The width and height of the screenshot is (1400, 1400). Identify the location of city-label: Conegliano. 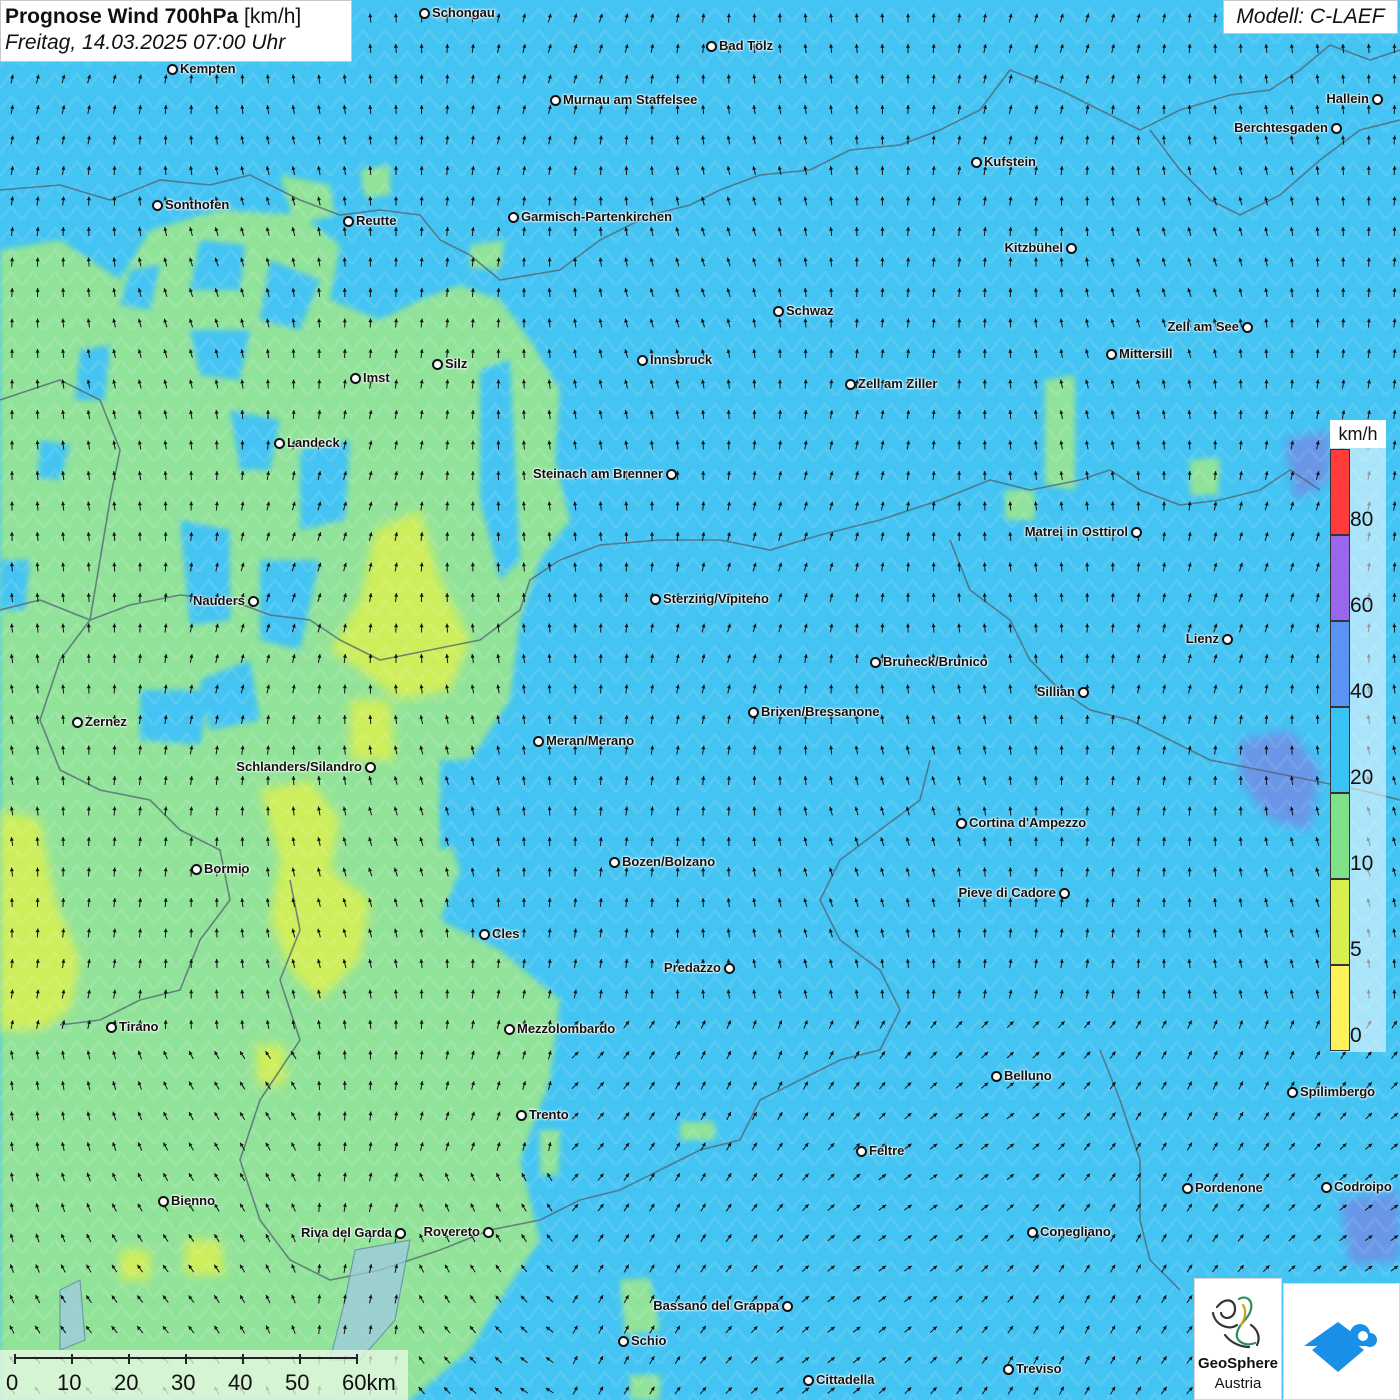
(1075, 1231).